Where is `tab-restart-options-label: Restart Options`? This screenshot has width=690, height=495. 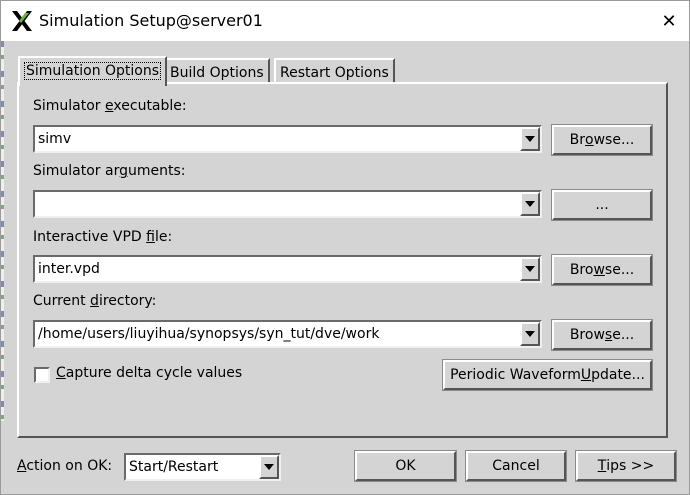
tab-restart-options-label: Restart Options is located at coordinates (334, 73).